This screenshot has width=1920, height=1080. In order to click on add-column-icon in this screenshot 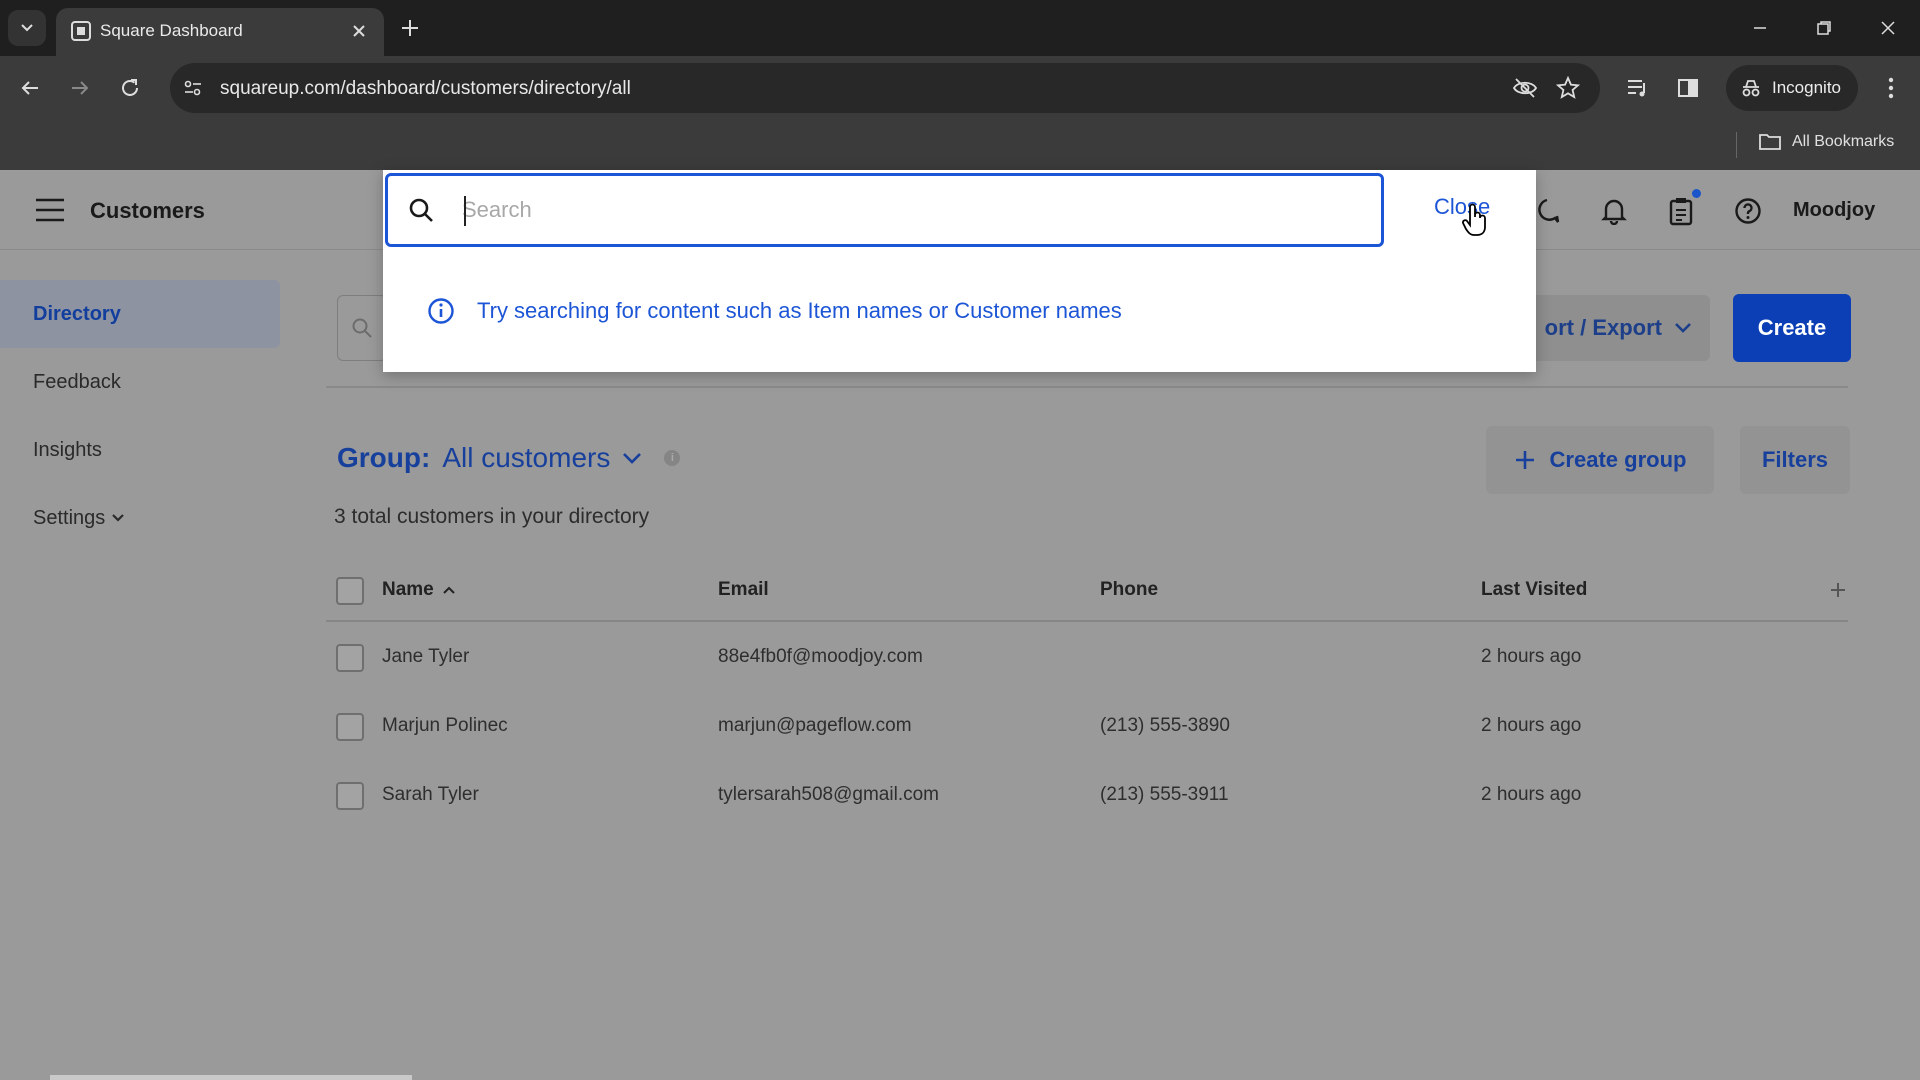, I will do `click(1838, 590)`.